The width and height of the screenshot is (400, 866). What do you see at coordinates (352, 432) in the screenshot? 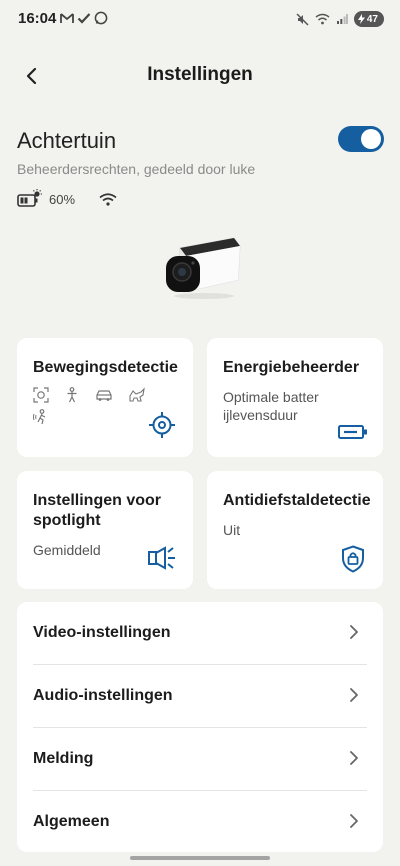
I see `battery-icon` at bounding box center [352, 432].